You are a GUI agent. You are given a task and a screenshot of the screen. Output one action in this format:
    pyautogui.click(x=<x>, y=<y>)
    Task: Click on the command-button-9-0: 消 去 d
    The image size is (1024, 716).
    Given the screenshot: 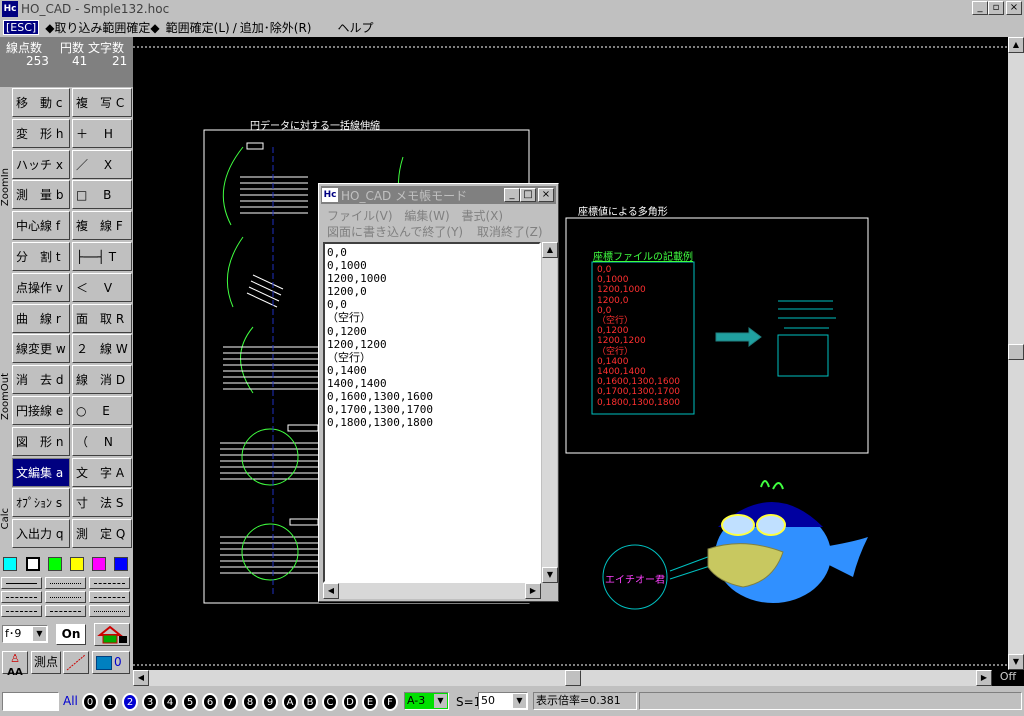 What is the action you would take?
    pyautogui.click(x=41, y=380)
    